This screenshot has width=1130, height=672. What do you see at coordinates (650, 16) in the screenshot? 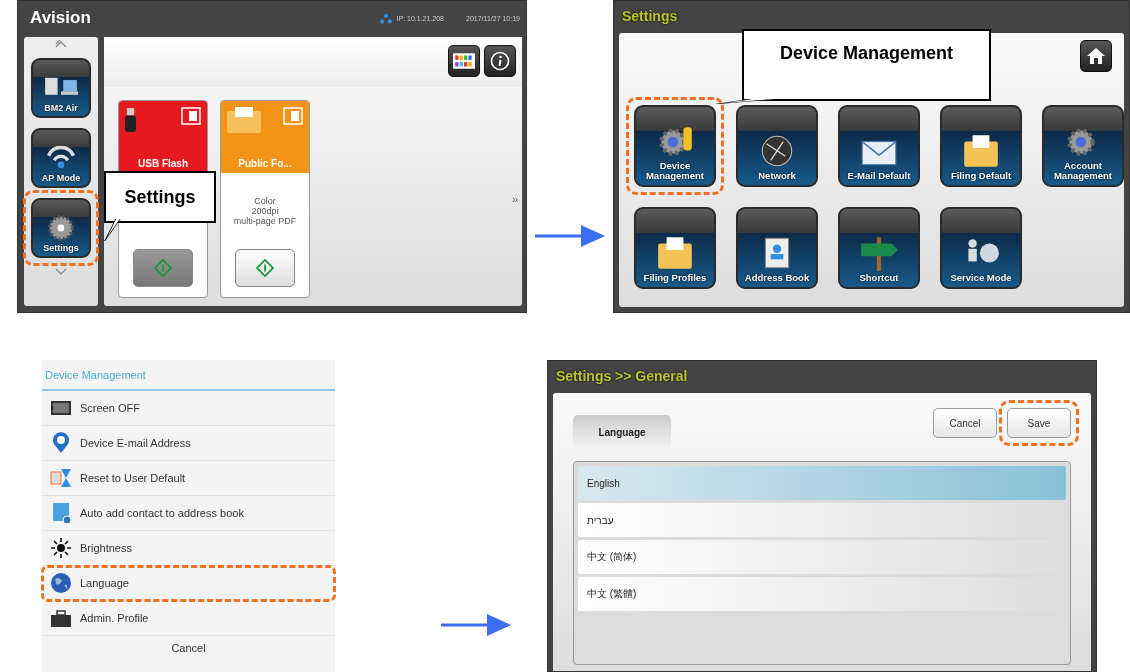
I see `screen-title: Settings` at bounding box center [650, 16].